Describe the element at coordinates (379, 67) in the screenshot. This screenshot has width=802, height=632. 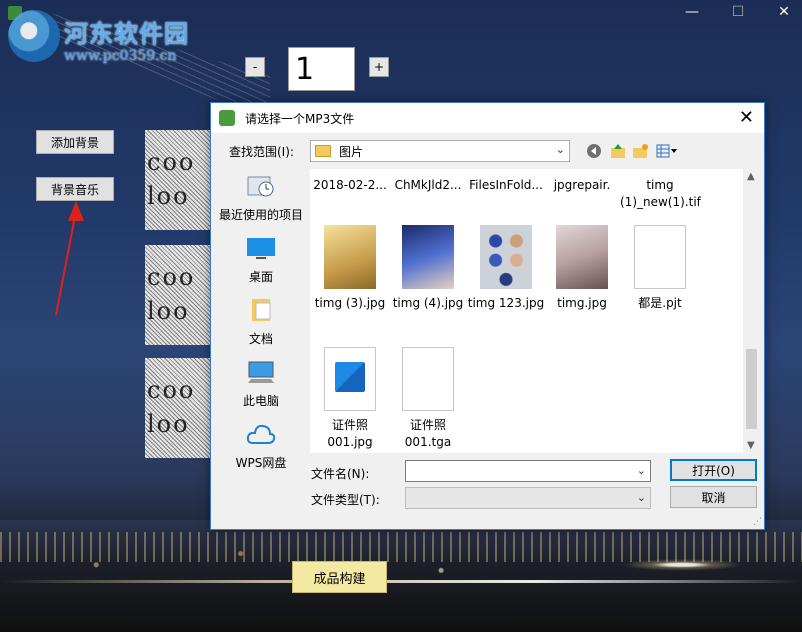
I see `increment-button: +` at that location.